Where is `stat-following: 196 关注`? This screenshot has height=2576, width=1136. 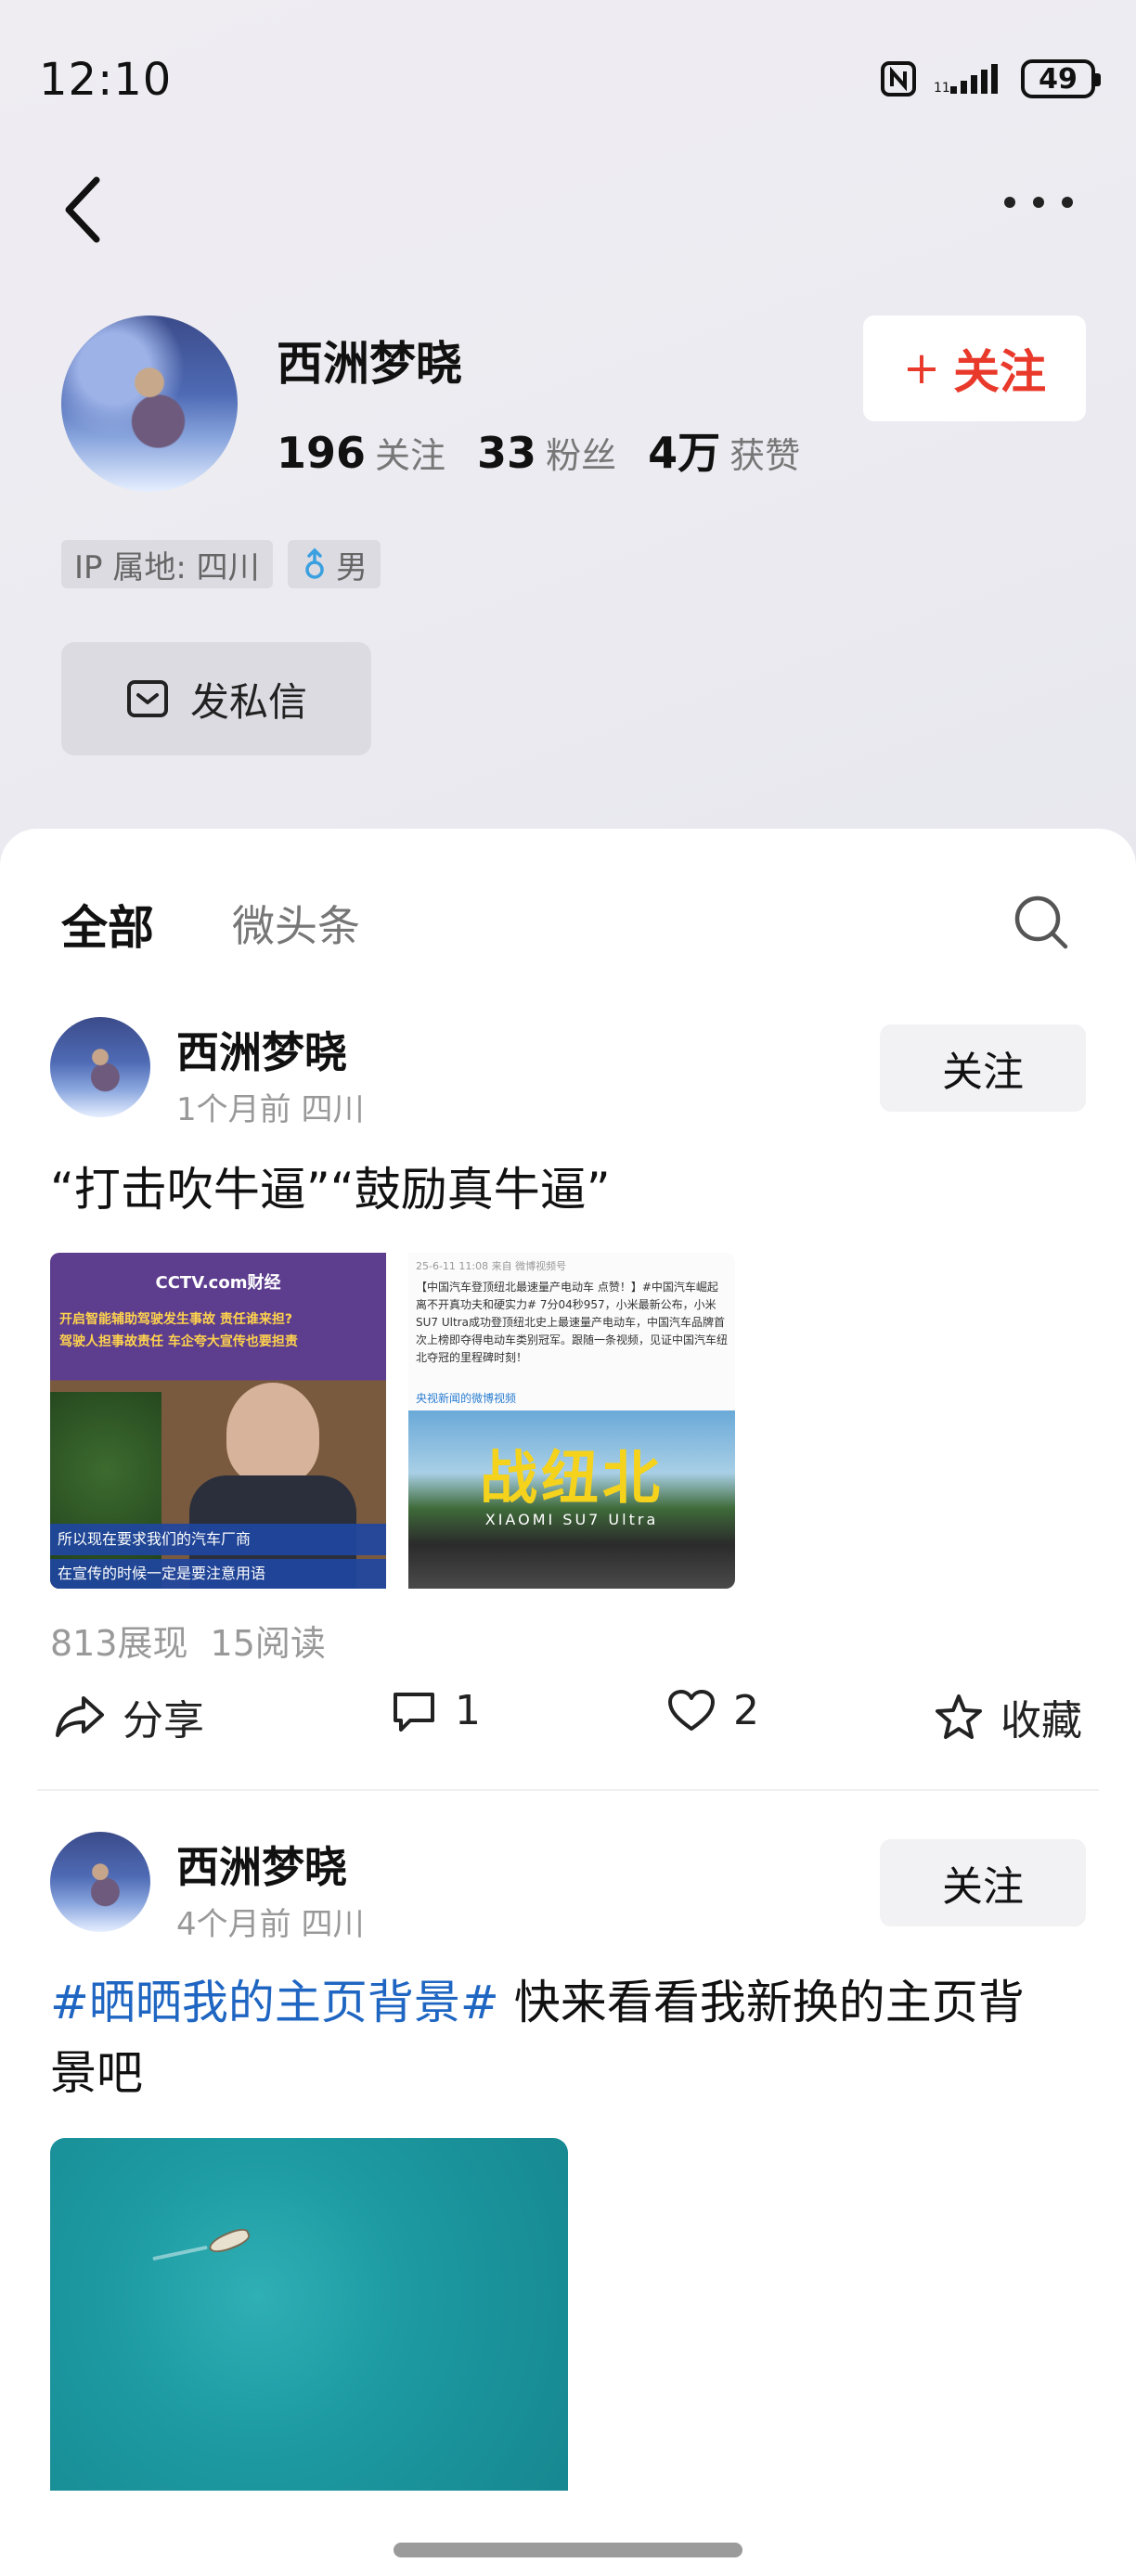
stat-following: 196 关注 is located at coordinates (361, 452).